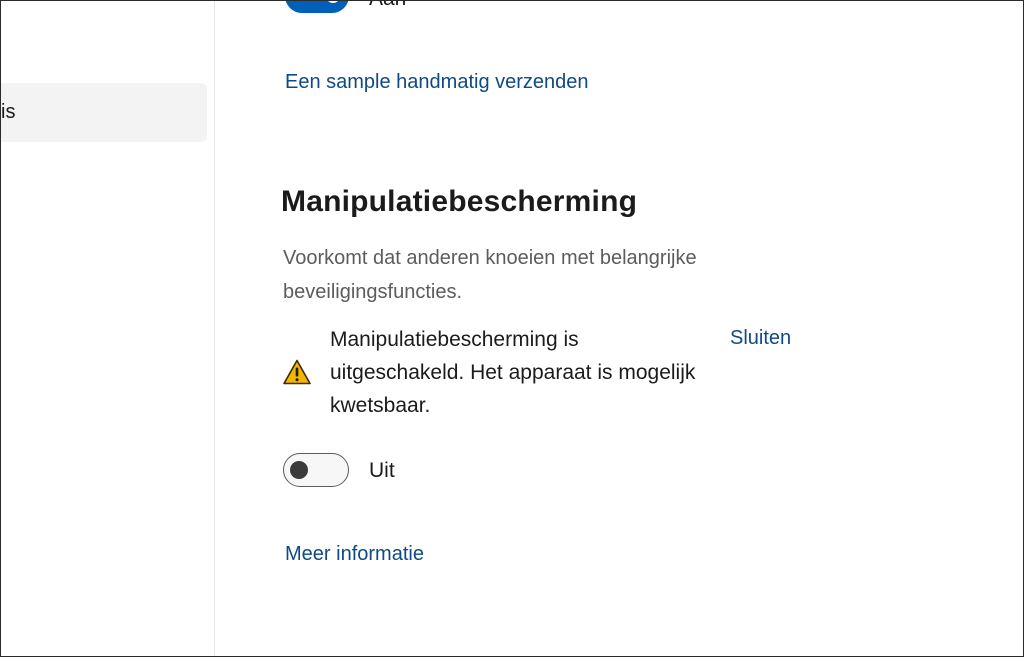  I want to click on warning-triangle-icon, so click(297, 372).